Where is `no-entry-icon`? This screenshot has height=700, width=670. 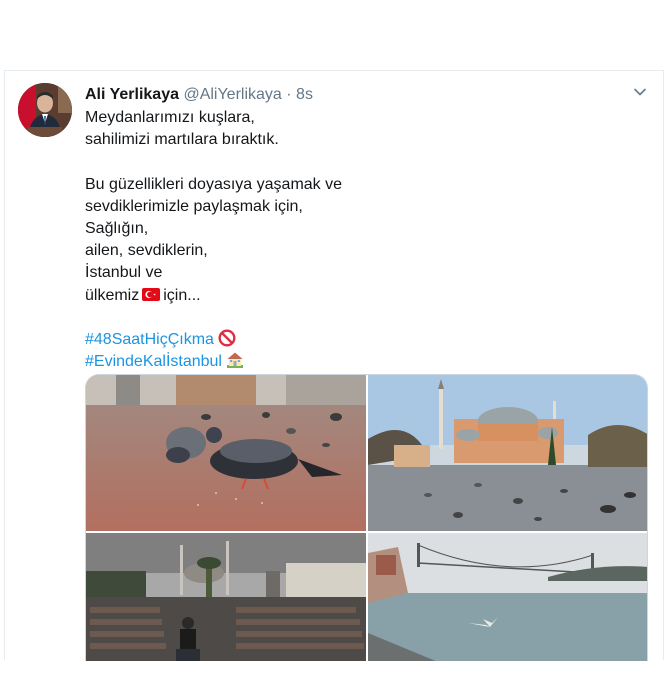 no-entry-icon is located at coordinates (227, 338).